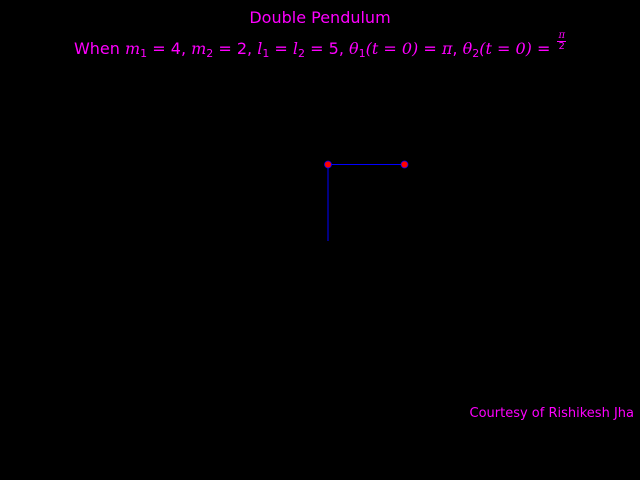 This screenshot has width=640, height=480. What do you see at coordinates (552, 413) in the screenshot?
I see `credit-text: Courtesy of Rishikesh Jha` at bounding box center [552, 413].